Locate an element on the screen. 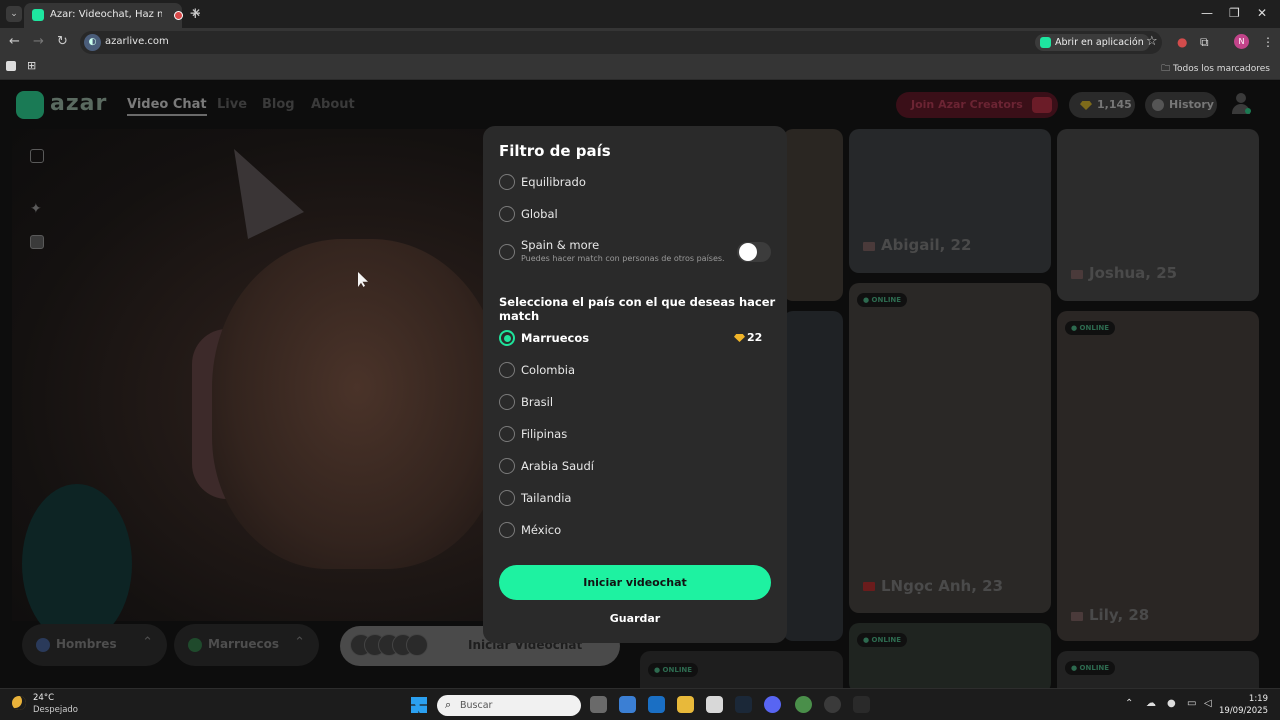 The height and width of the screenshot is (720, 1280). save-button: Guardar is located at coordinates (635, 621).